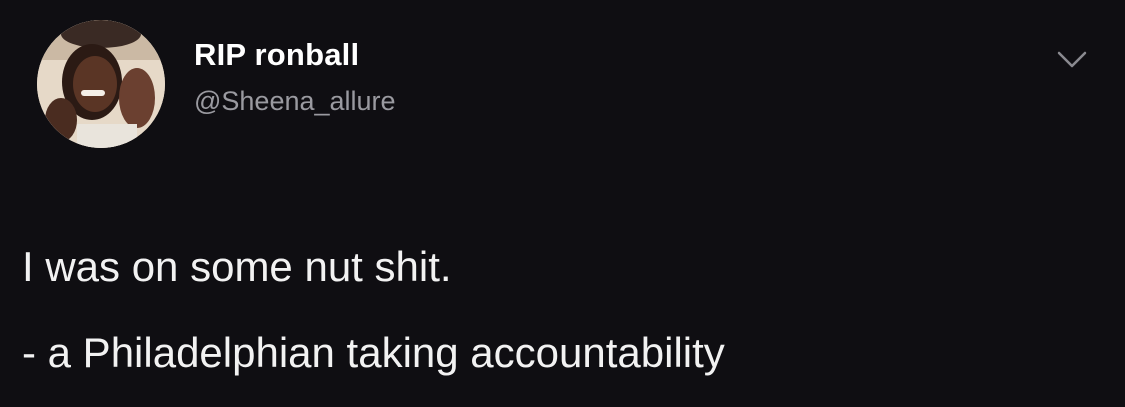 This screenshot has height=407, width=1125. I want to click on avatar, so click(101, 84).